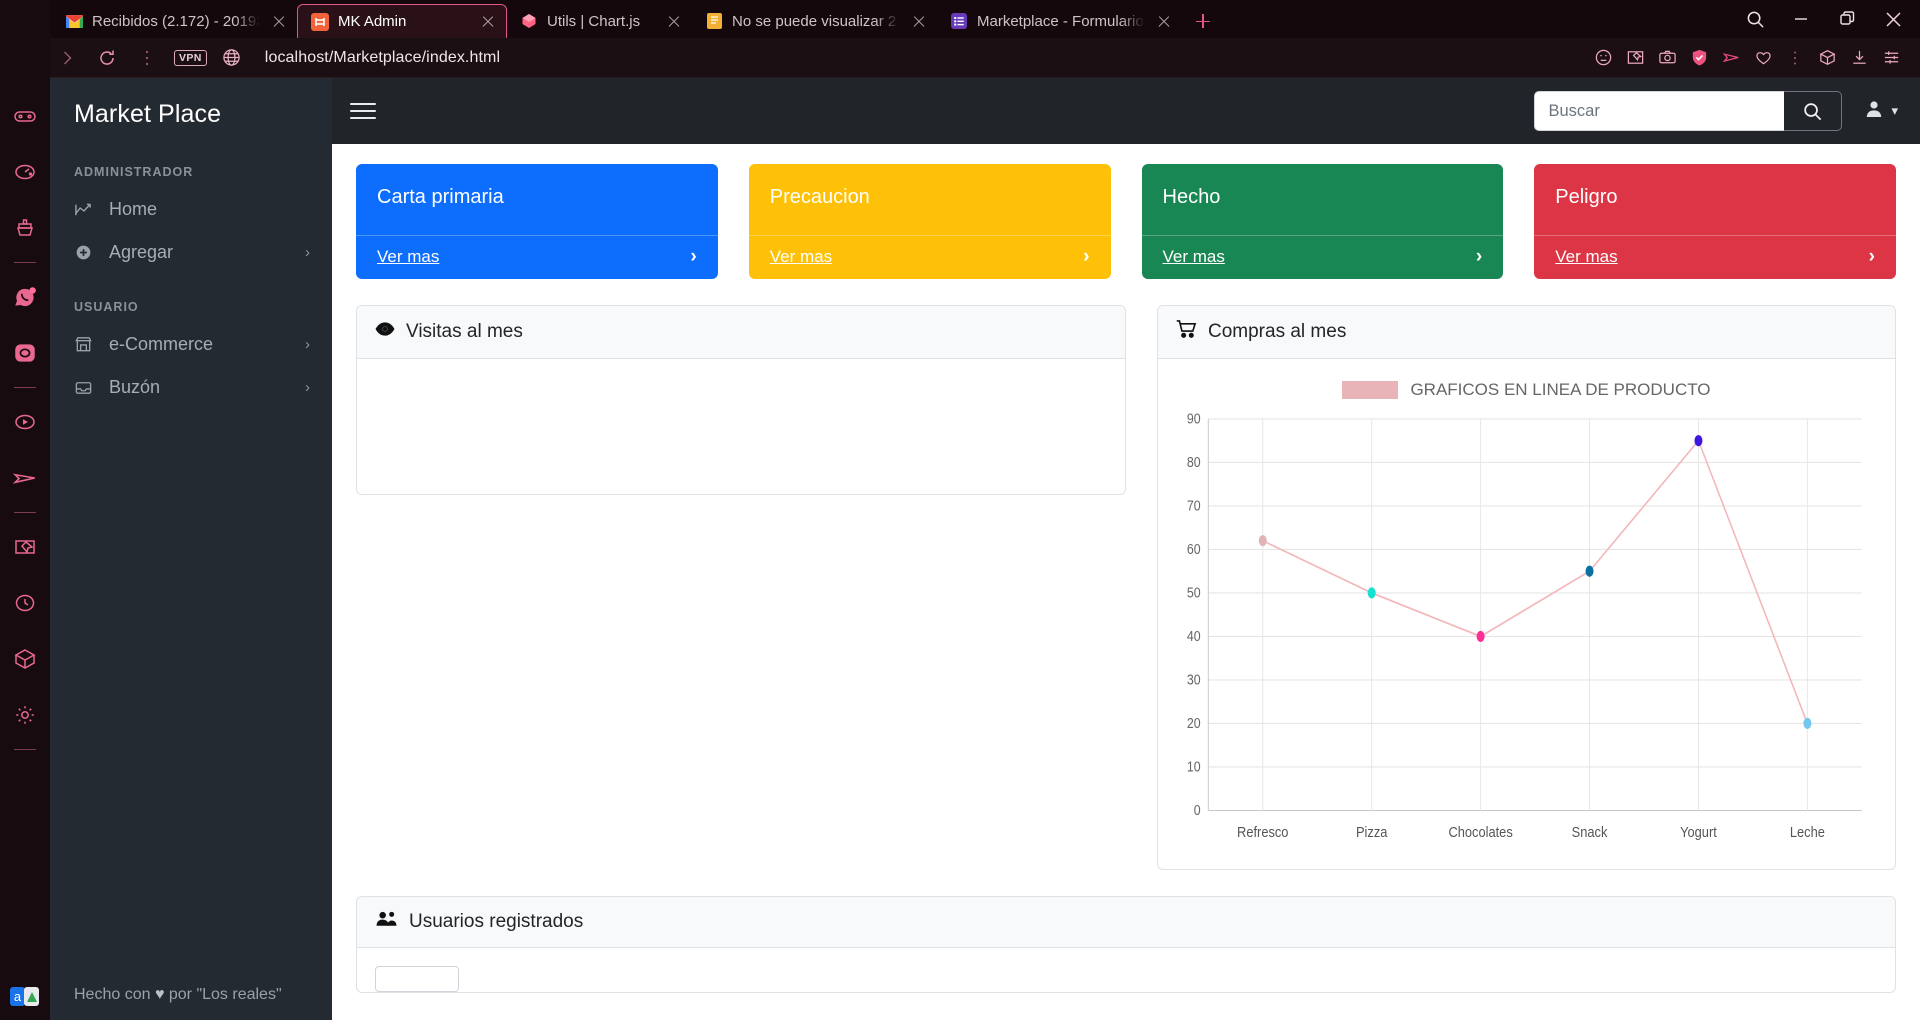 This screenshot has width=1920, height=1020. I want to click on download-icon, so click(1859, 58).